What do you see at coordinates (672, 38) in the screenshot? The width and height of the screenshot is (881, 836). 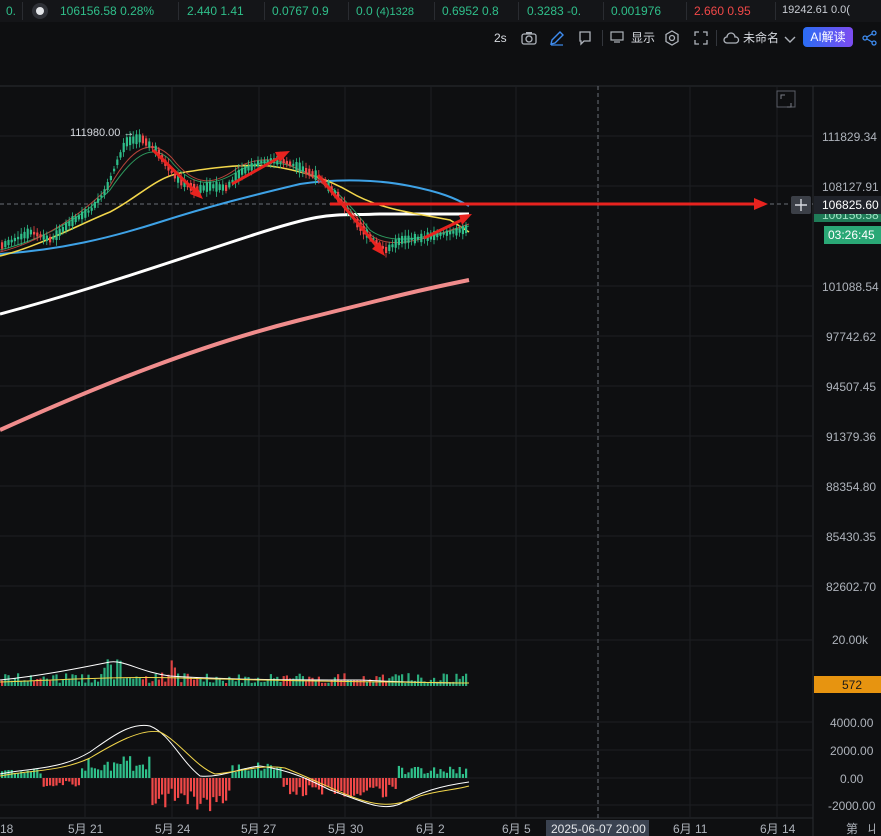 I see `settings-icon` at bounding box center [672, 38].